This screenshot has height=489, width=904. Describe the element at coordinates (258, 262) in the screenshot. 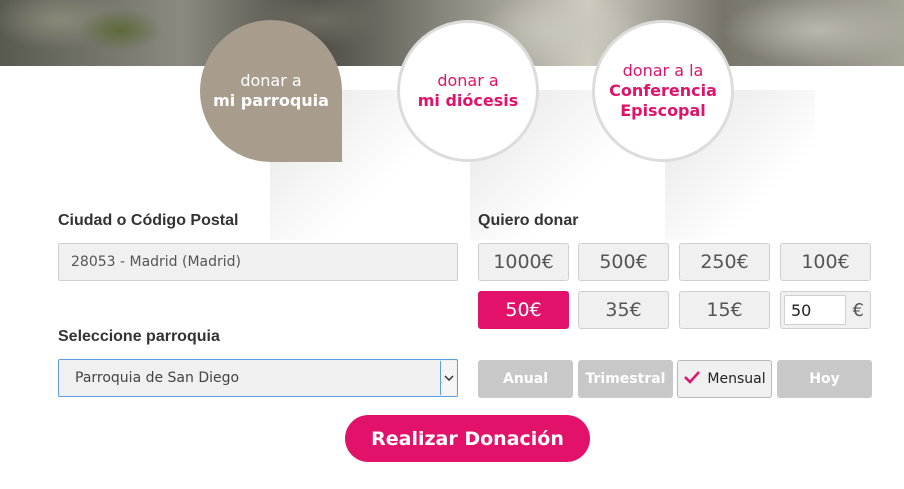

I see `location-input: 28053 - Madrid (Madrid)` at that location.